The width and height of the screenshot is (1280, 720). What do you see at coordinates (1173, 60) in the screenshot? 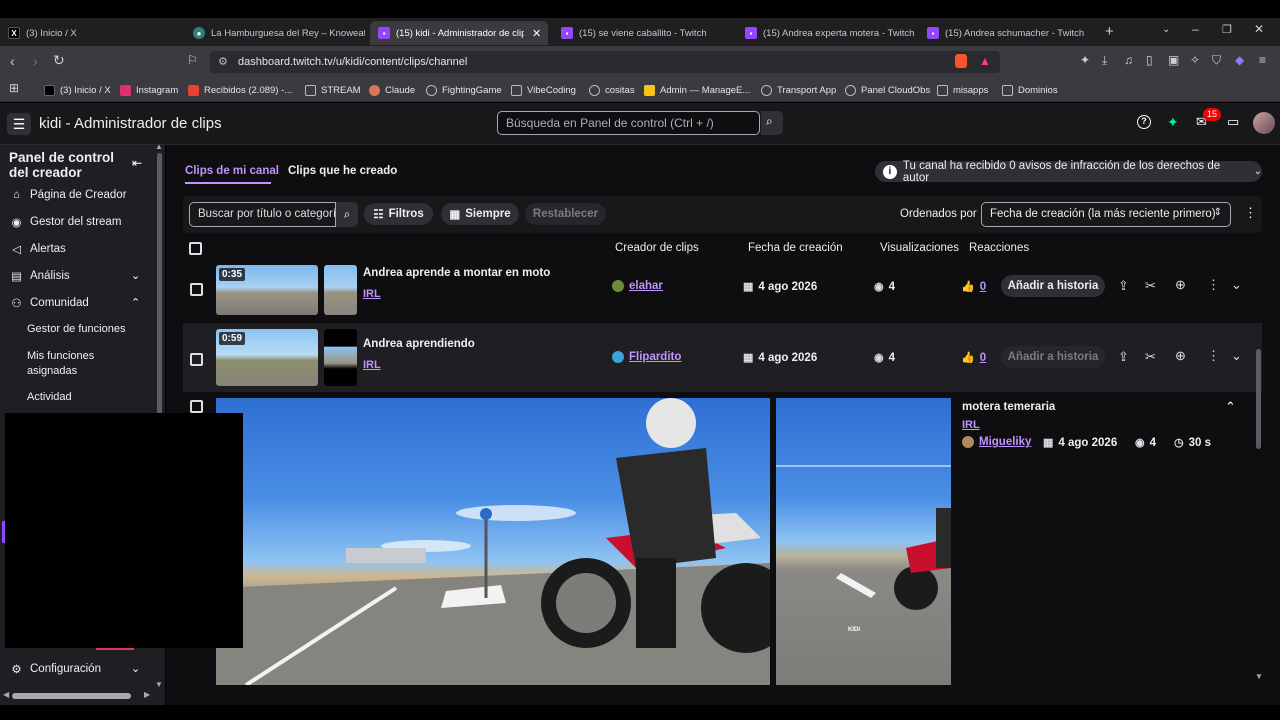
I see `wallet-icon: ▣` at bounding box center [1173, 60].